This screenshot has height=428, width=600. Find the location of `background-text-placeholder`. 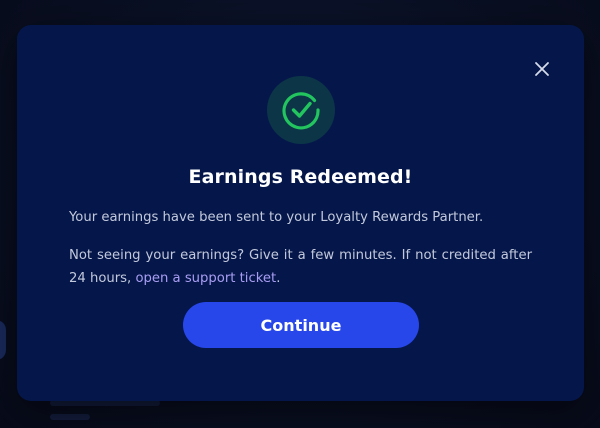

background-text-placeholder is located at coordinates (70, 417).